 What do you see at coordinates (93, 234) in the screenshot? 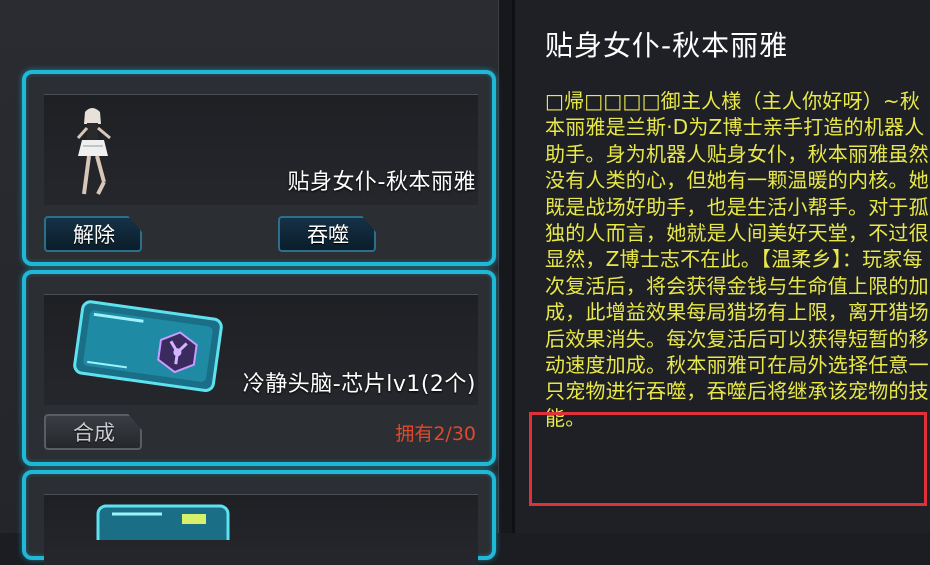
I see `release-button: 解除` at bounding box center [93, 234].